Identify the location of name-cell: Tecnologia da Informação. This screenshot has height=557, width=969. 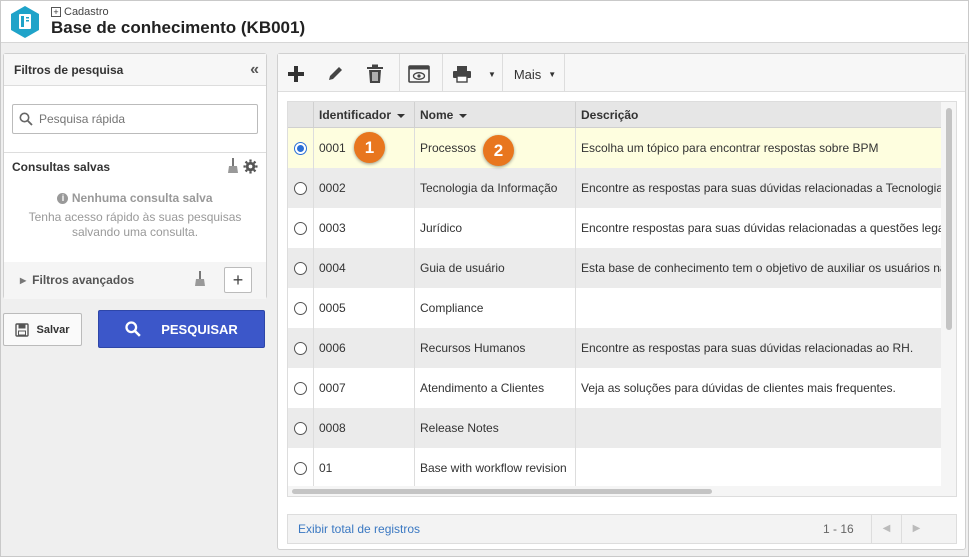
(495, 188).